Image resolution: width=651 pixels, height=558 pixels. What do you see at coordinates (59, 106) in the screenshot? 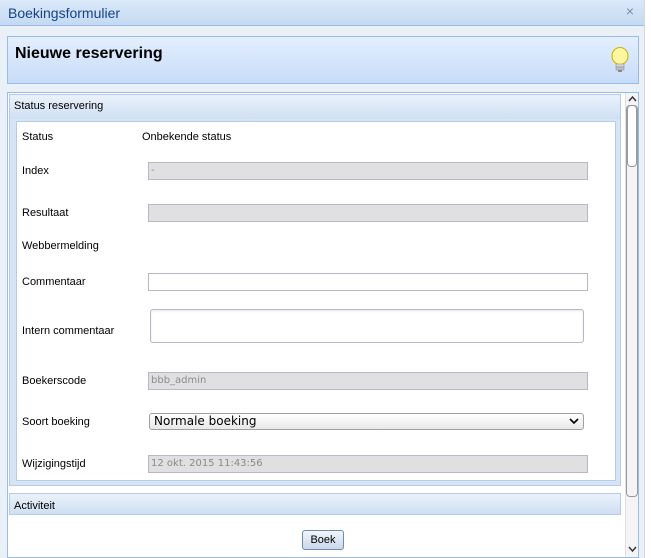
I see `status-fieldset-title: Status reservering` at bounding box center [59, 106].